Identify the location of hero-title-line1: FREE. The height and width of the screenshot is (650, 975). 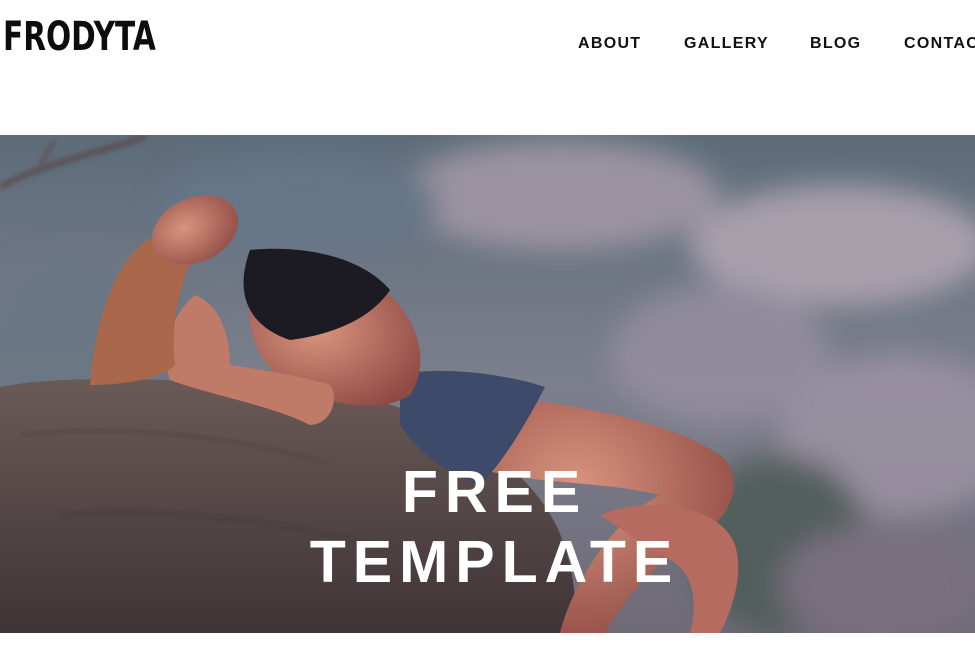
(494, 492).